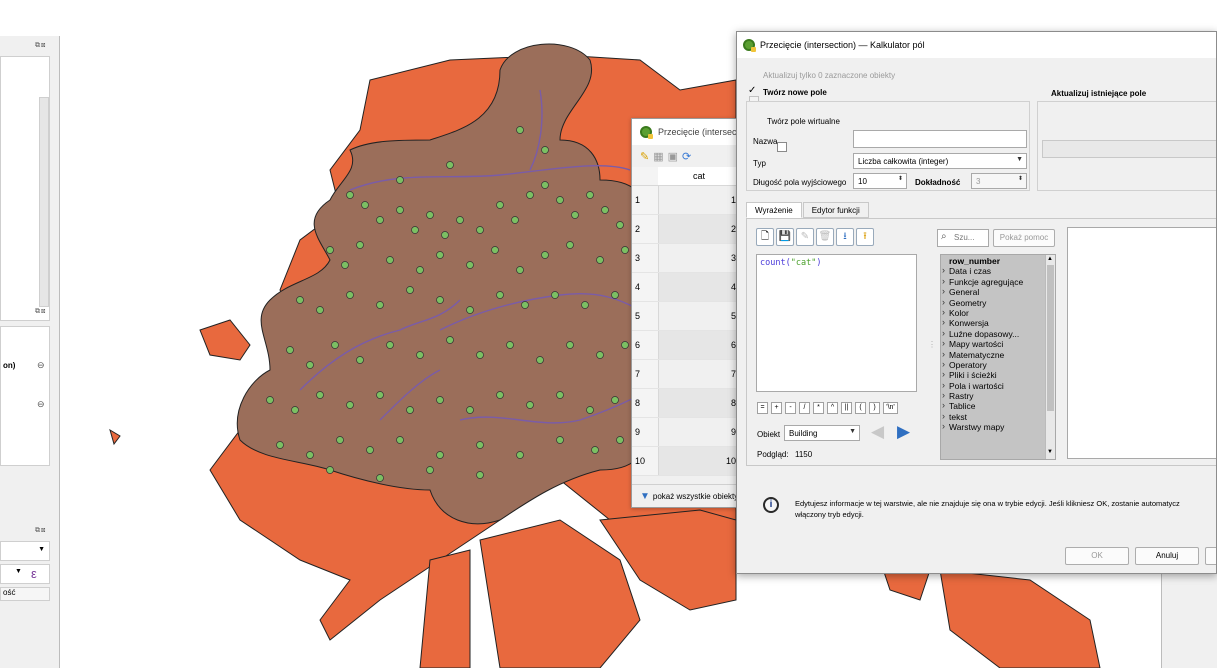 This screenshot has height=668, width=1217. What do you see at coordinates (645, 374) in the screenshot?
I see `row-number: 7` at bounding box center [645, 374].